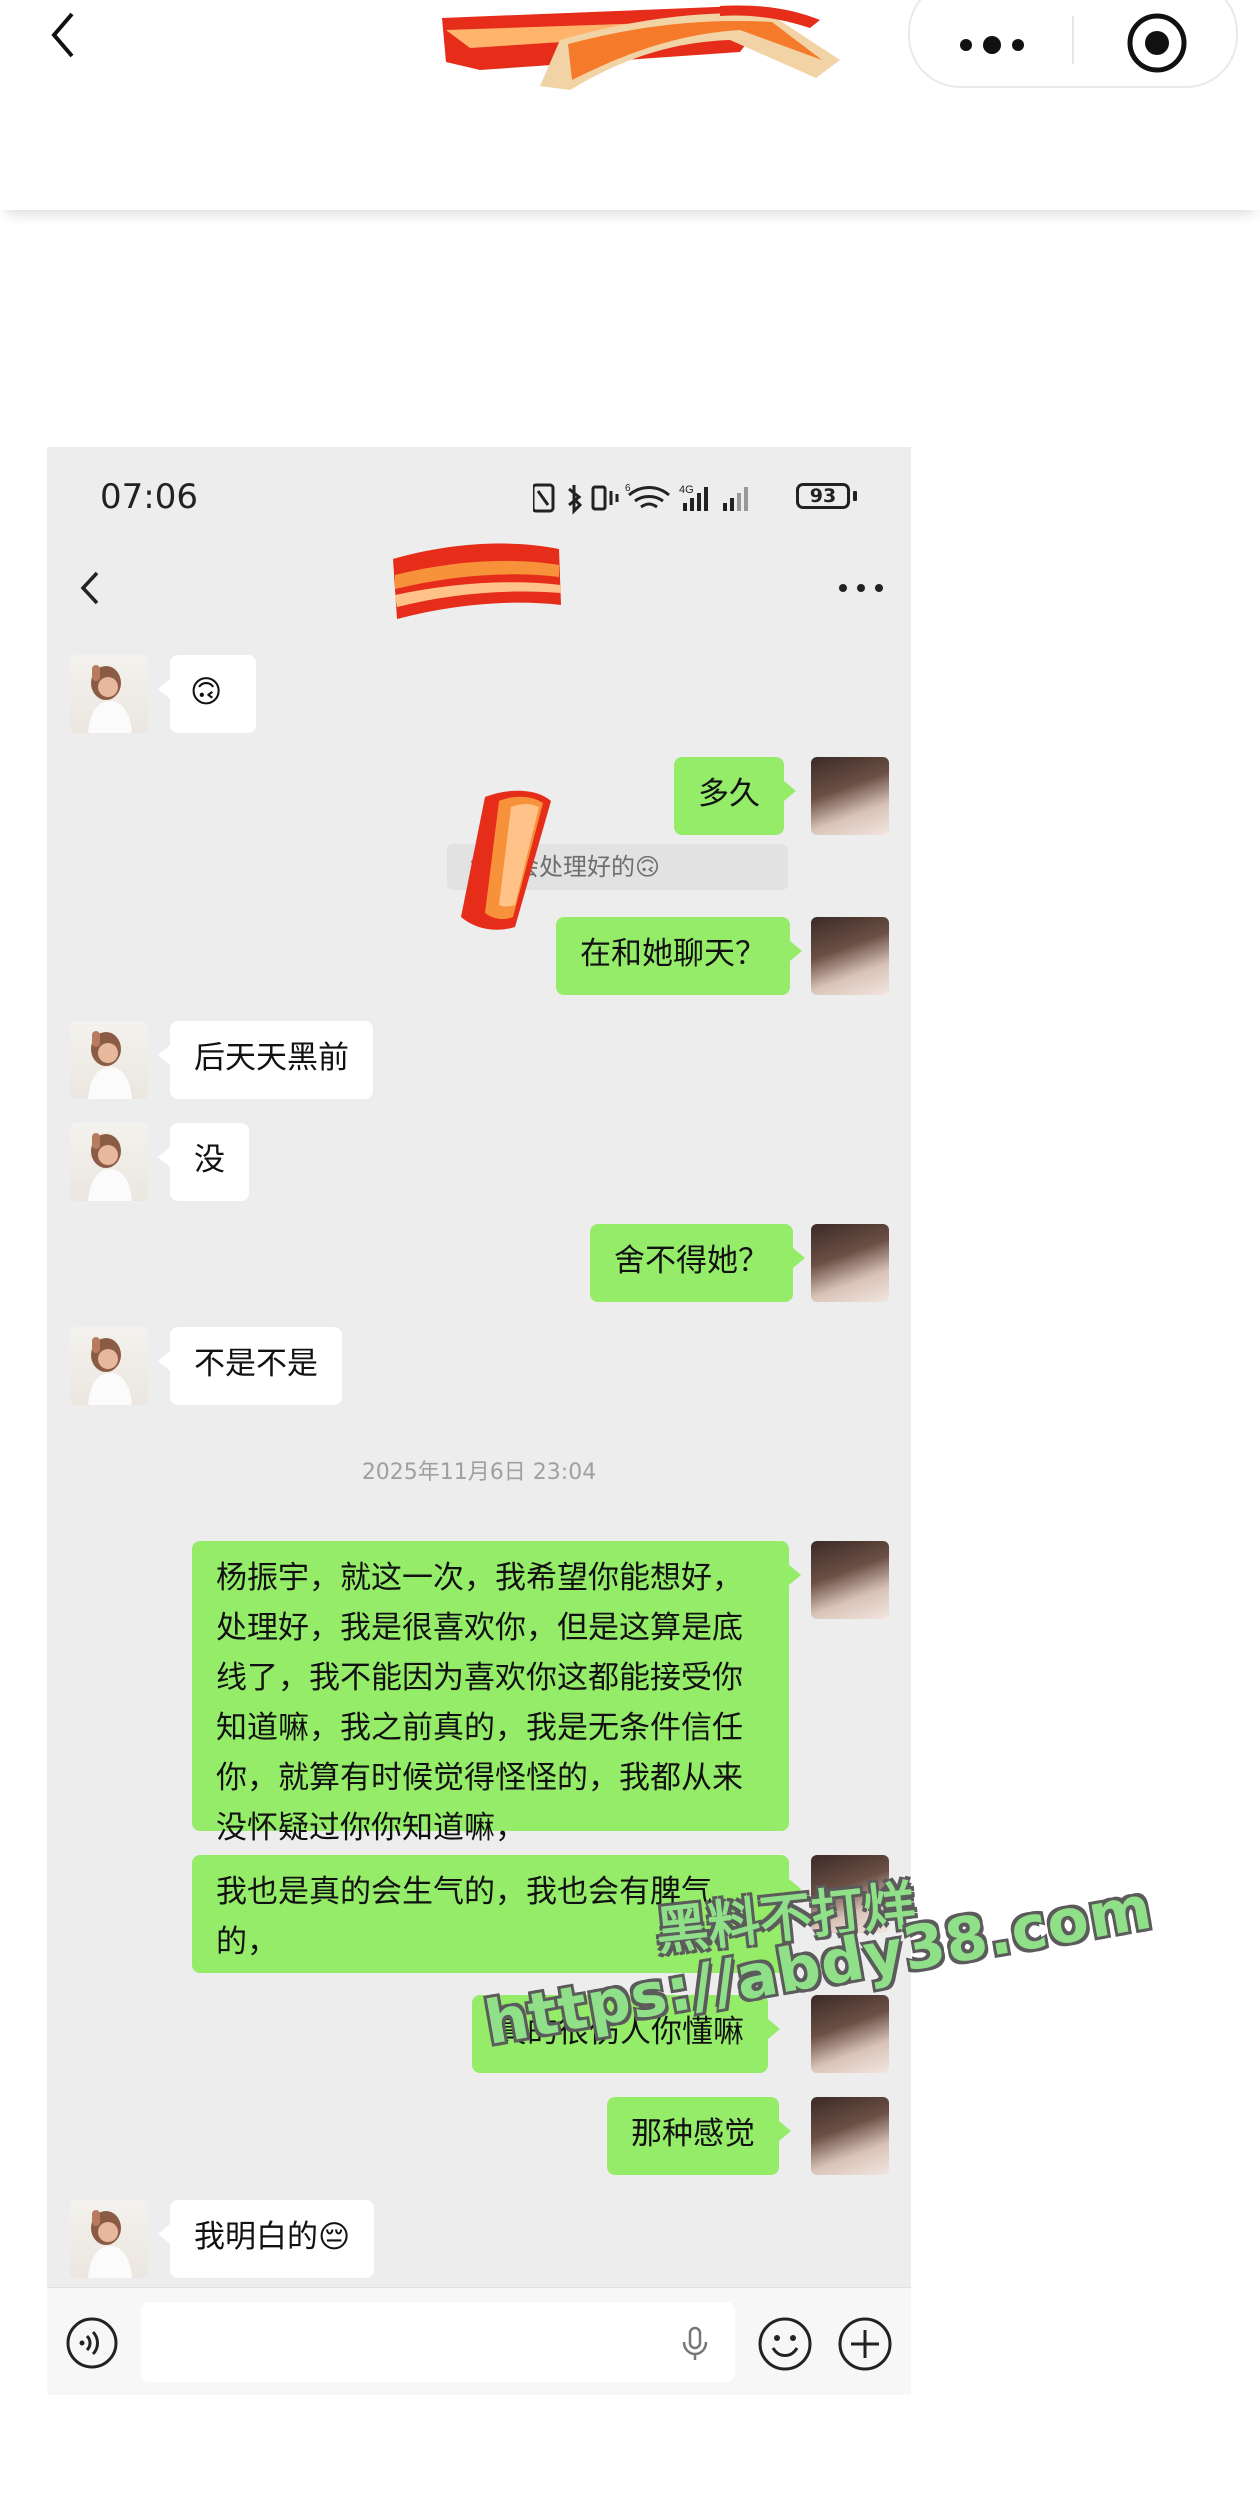 The width and height of the screenshot is (1260, 2496). I want to click on message-bubble-received: 不是不是, so click(250, 1366).